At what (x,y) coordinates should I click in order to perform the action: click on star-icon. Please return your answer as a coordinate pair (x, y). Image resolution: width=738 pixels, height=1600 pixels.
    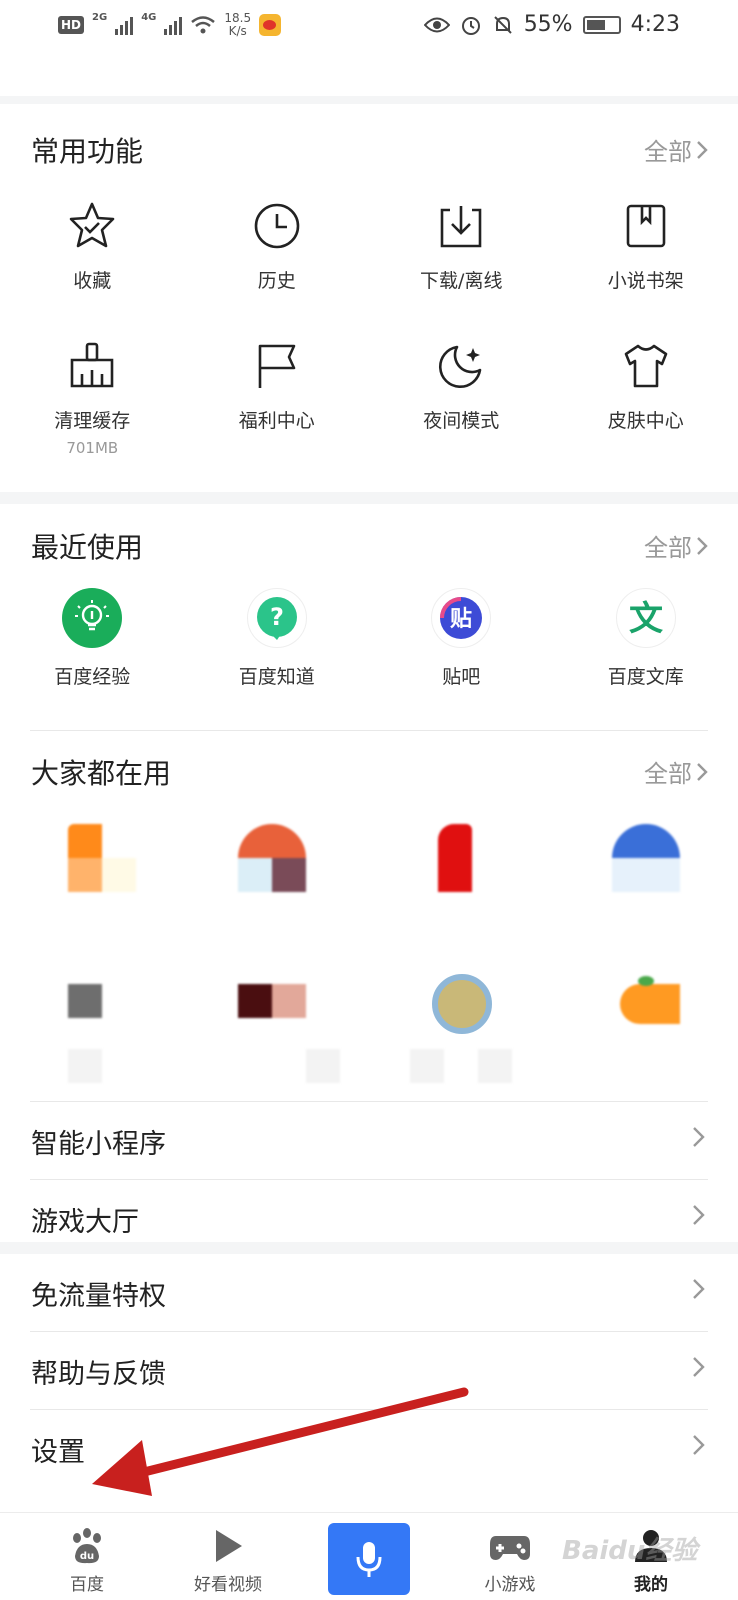
    Looking at the image, I should click on (92, 225).